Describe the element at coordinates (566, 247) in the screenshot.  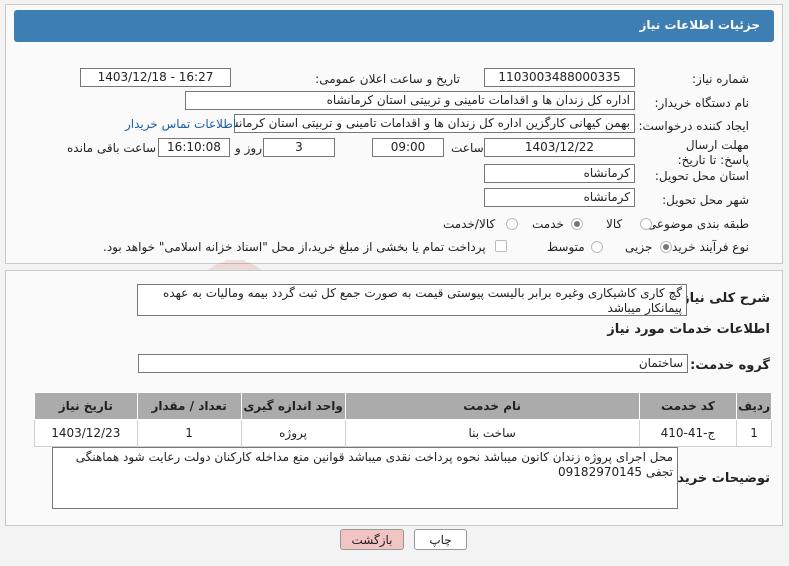
I see `process-medium-label: متوسط` at that location.